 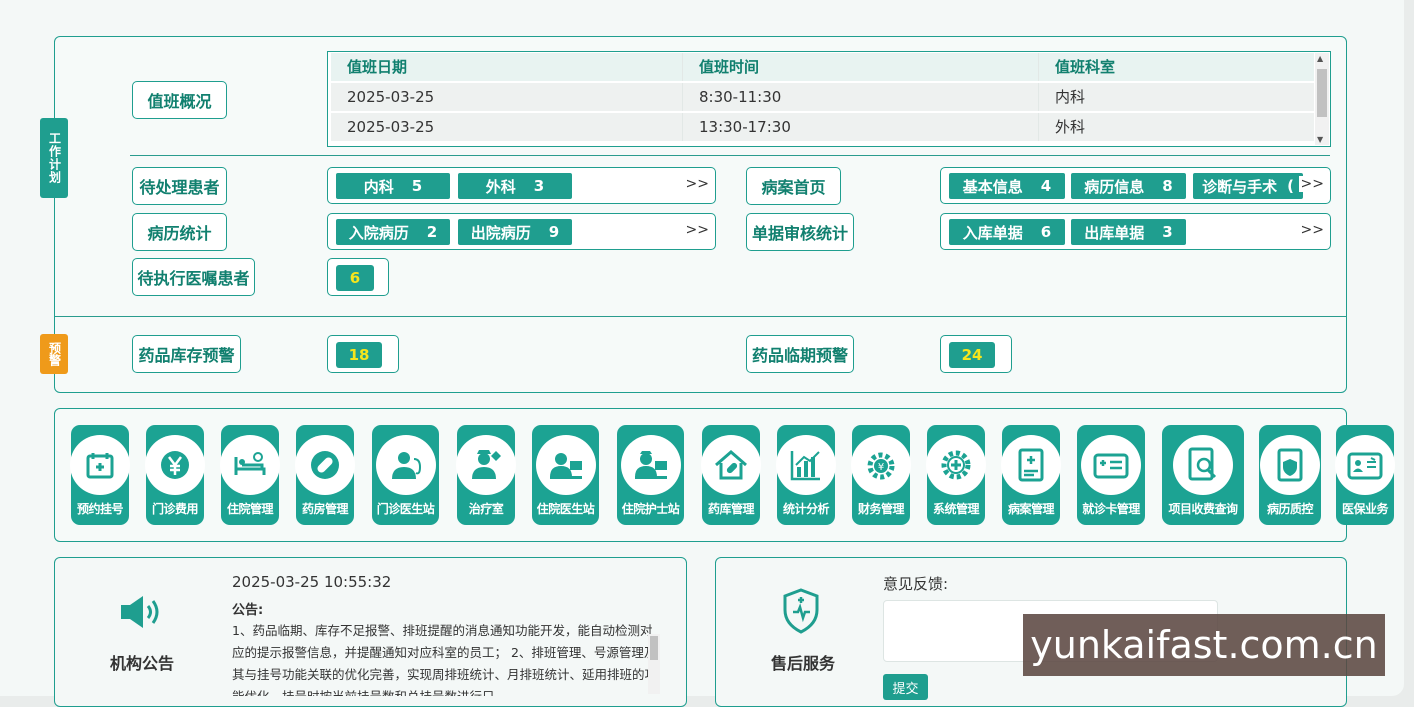 I want to click on section-divider, so click(x=701, y=316).